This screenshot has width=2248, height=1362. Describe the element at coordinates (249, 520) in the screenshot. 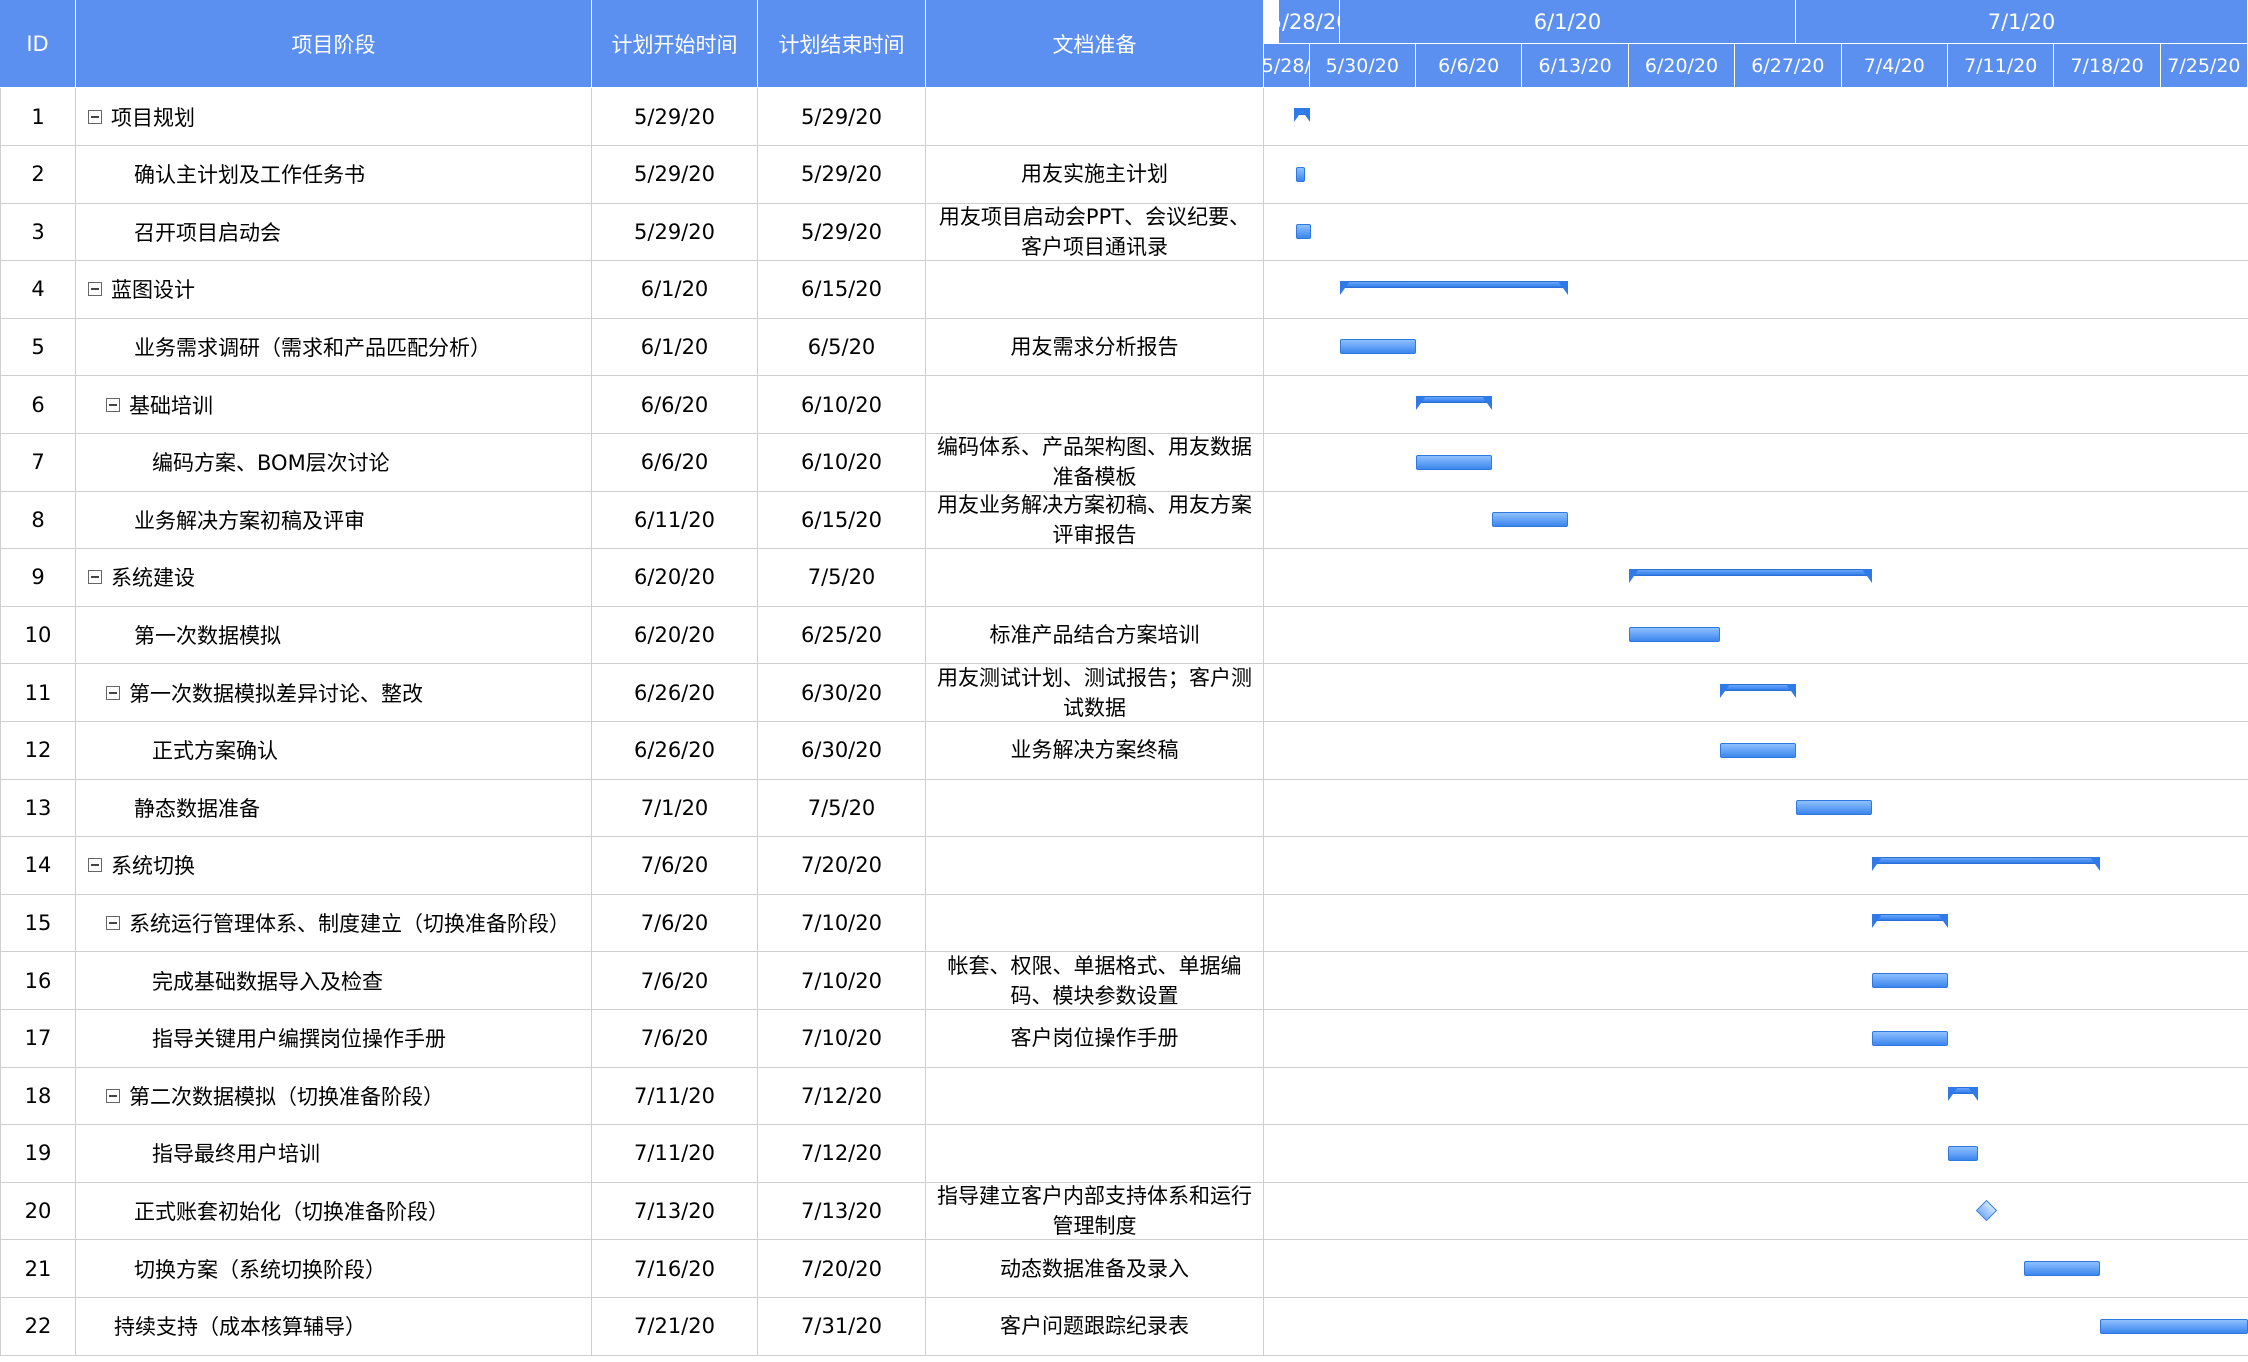

I see `task-name: 业务解决方案初稿及评审` at that location.